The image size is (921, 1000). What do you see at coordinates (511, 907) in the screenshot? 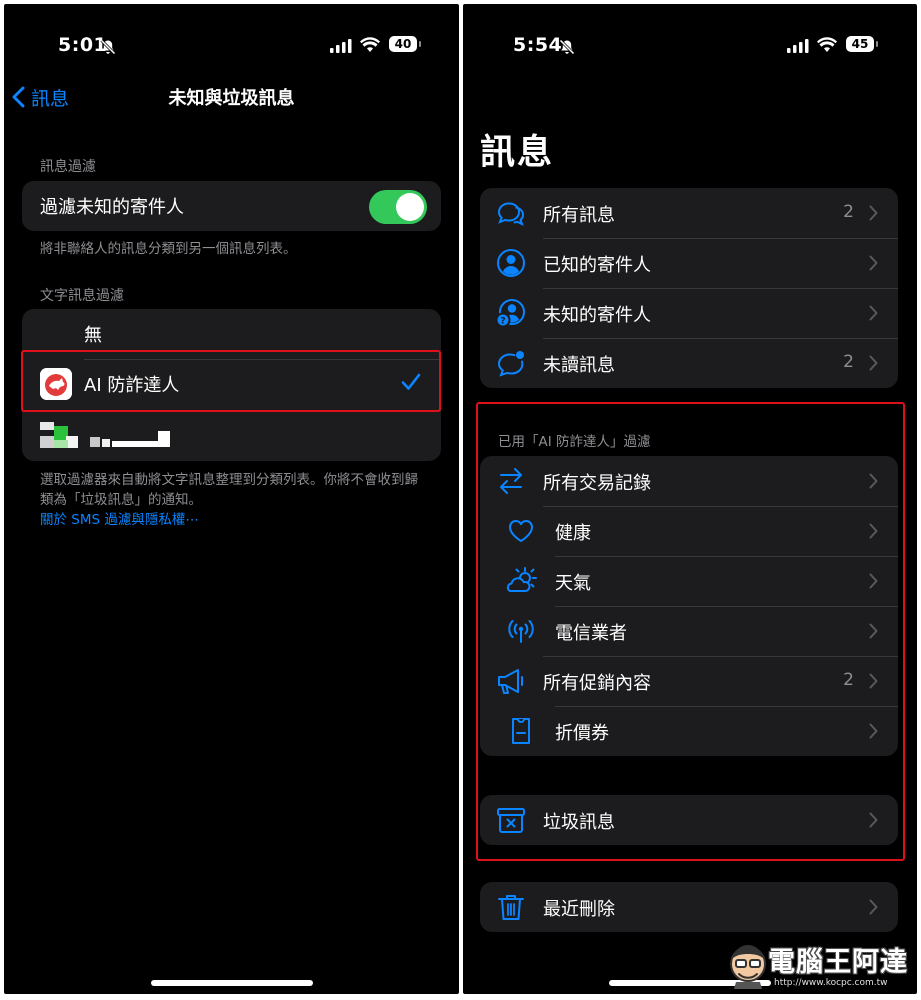
I see `trash-icon` at bounding box center [511, 907].